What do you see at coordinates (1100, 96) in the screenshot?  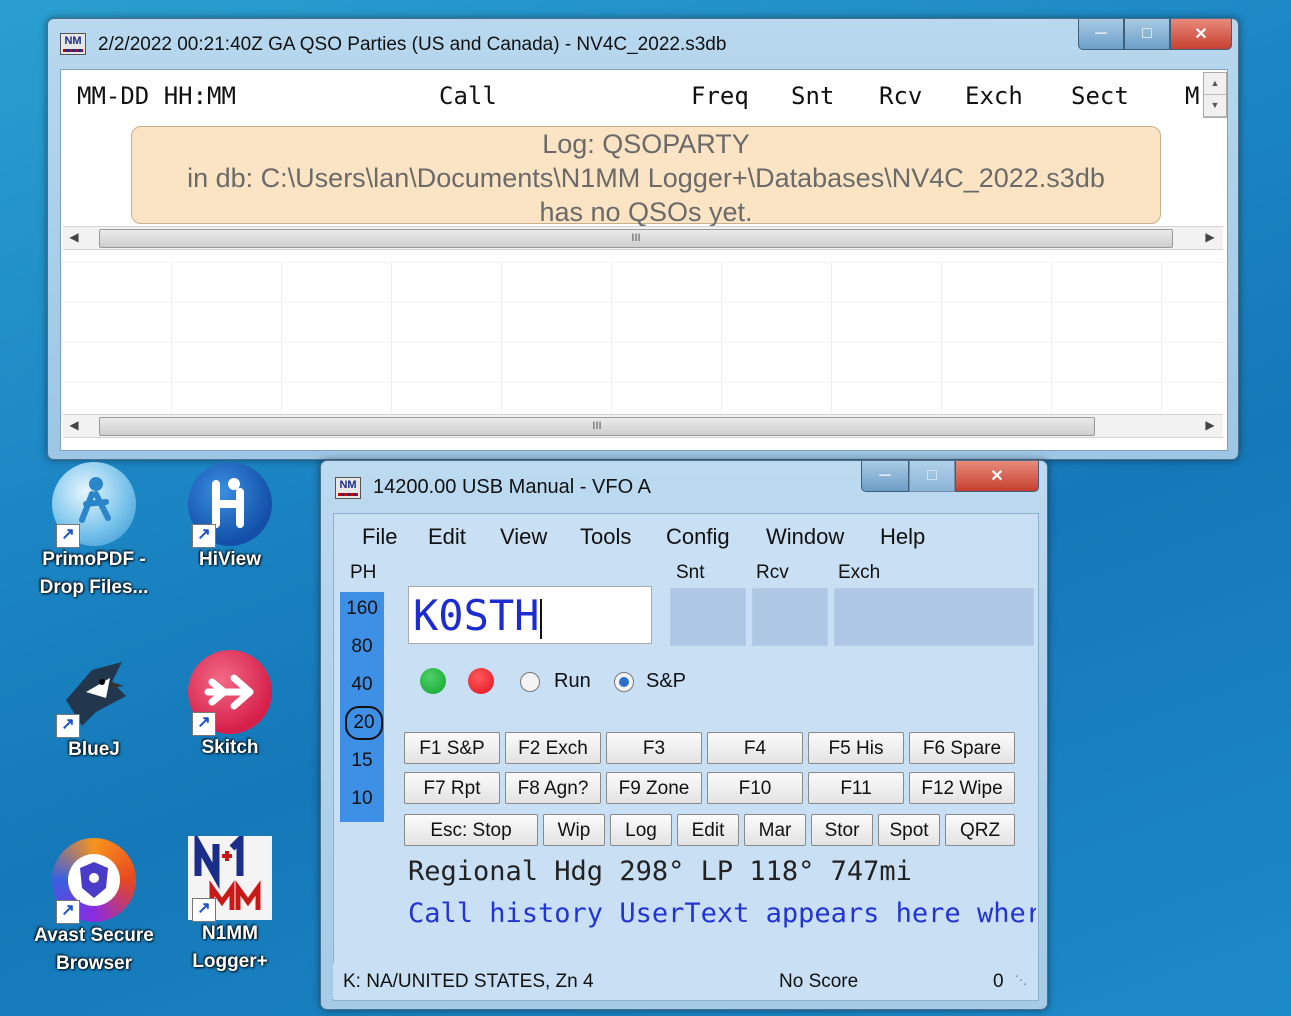 I see `column-sect: Sect` at bounding box center [1100, 96].